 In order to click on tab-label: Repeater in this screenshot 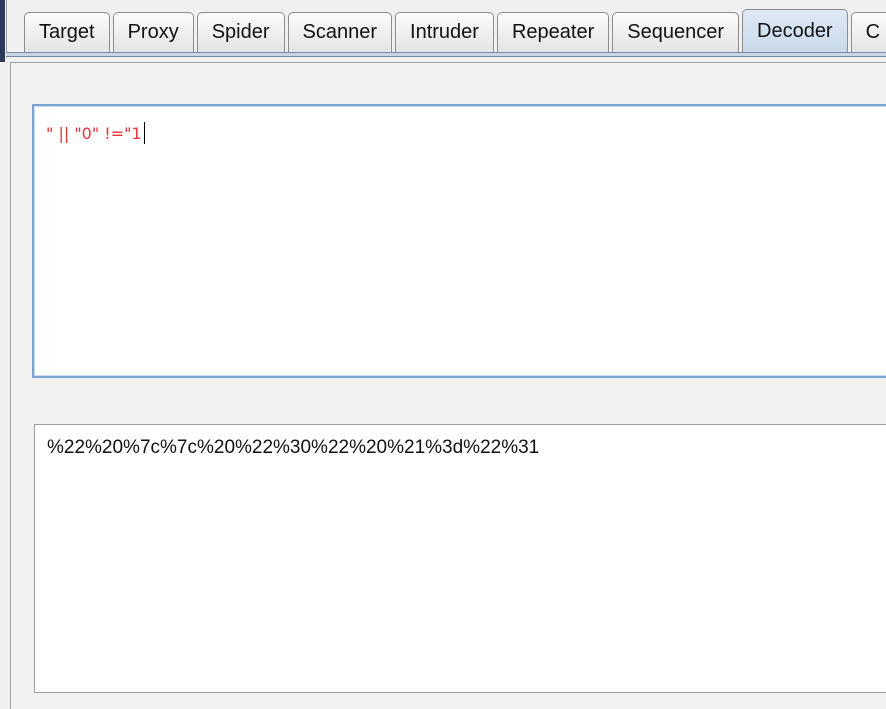, I will do `click(553, 32)`.